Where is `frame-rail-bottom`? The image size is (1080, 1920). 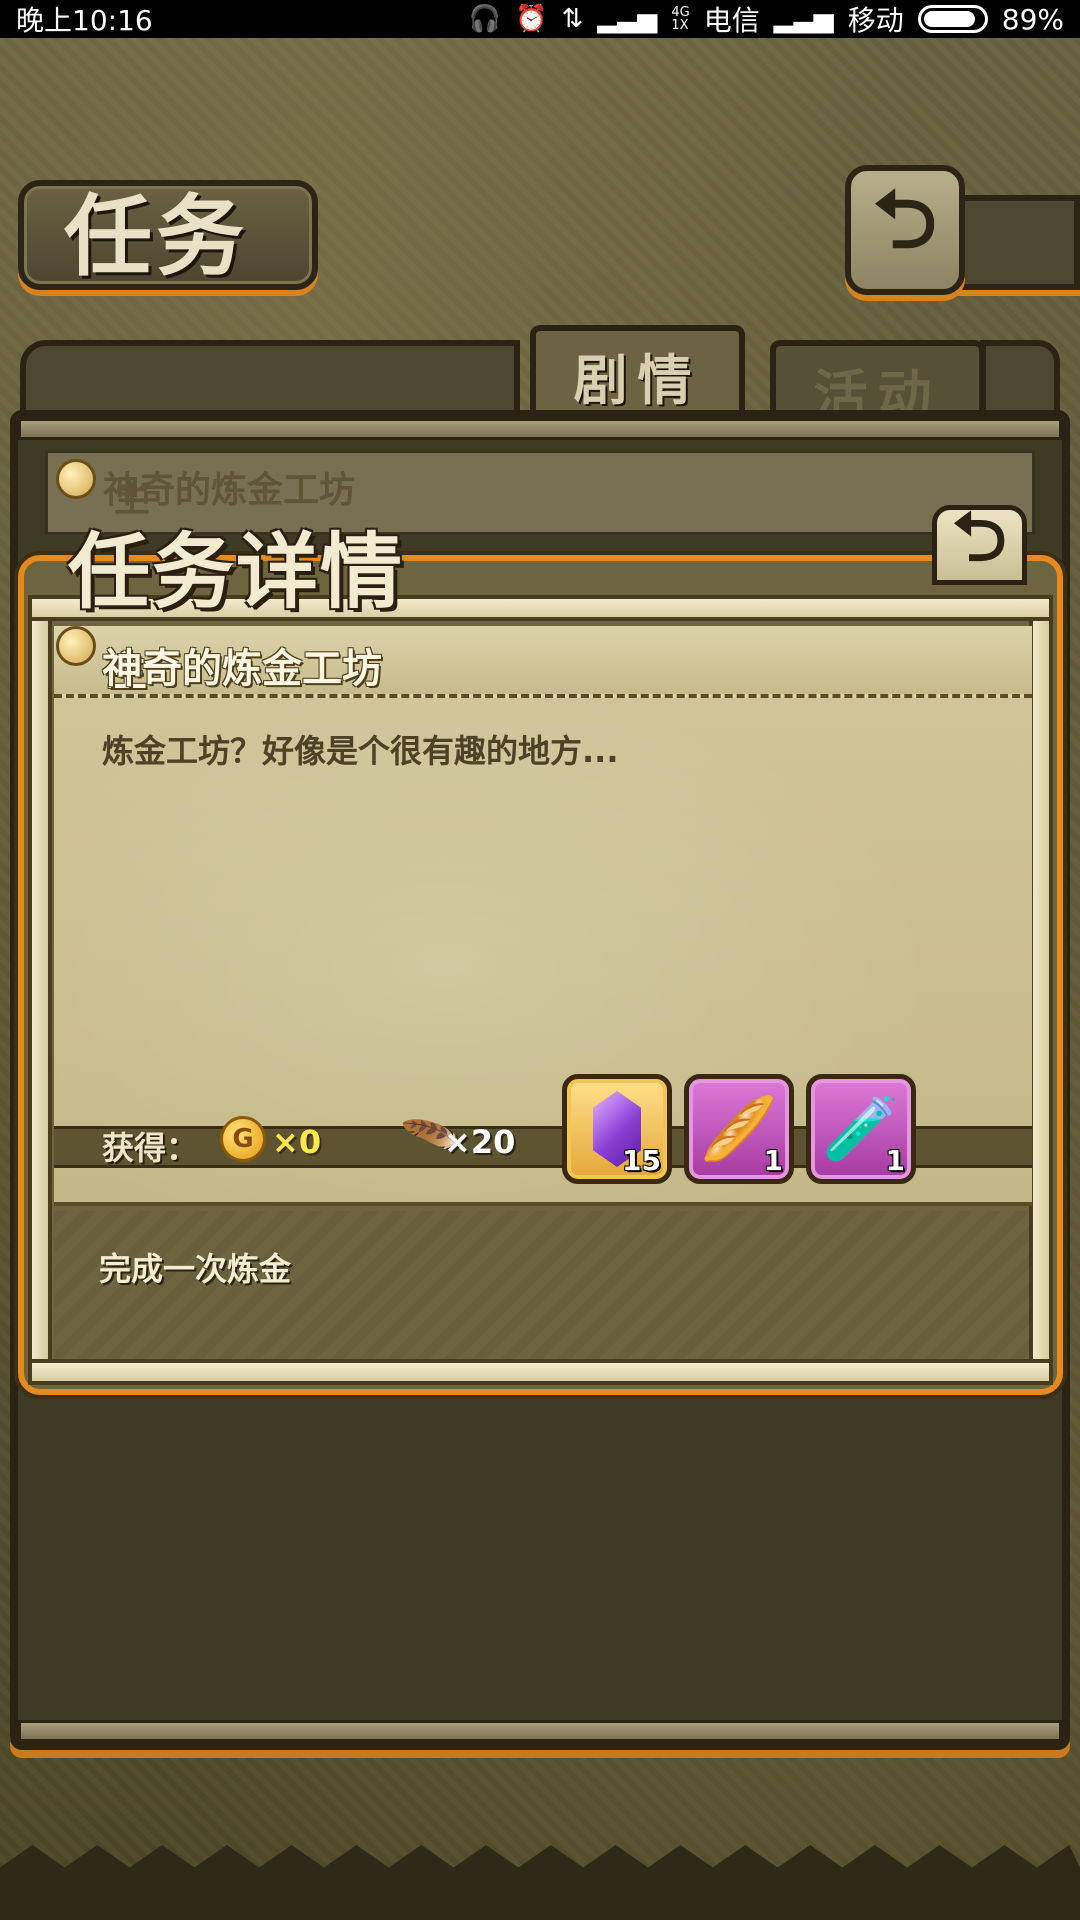
frame-rail-bottom is located at coordinates (540, 1372).